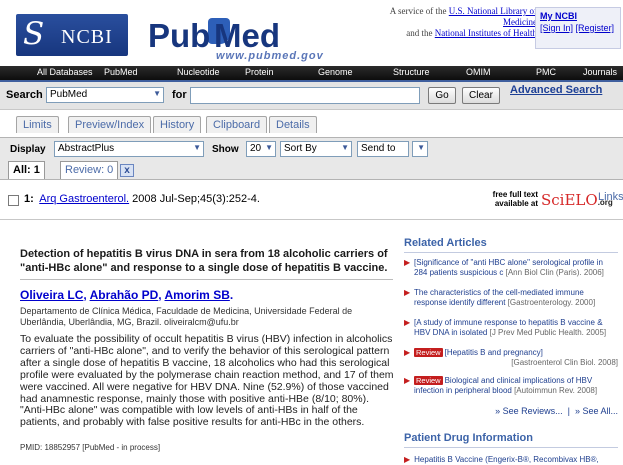 Image resolution: width=623 pixels, height=465 pixels. Describe the element at coordinates (198, 72) in the screenshot. I see `nav-nucleotide: Nucleotide` at that location.